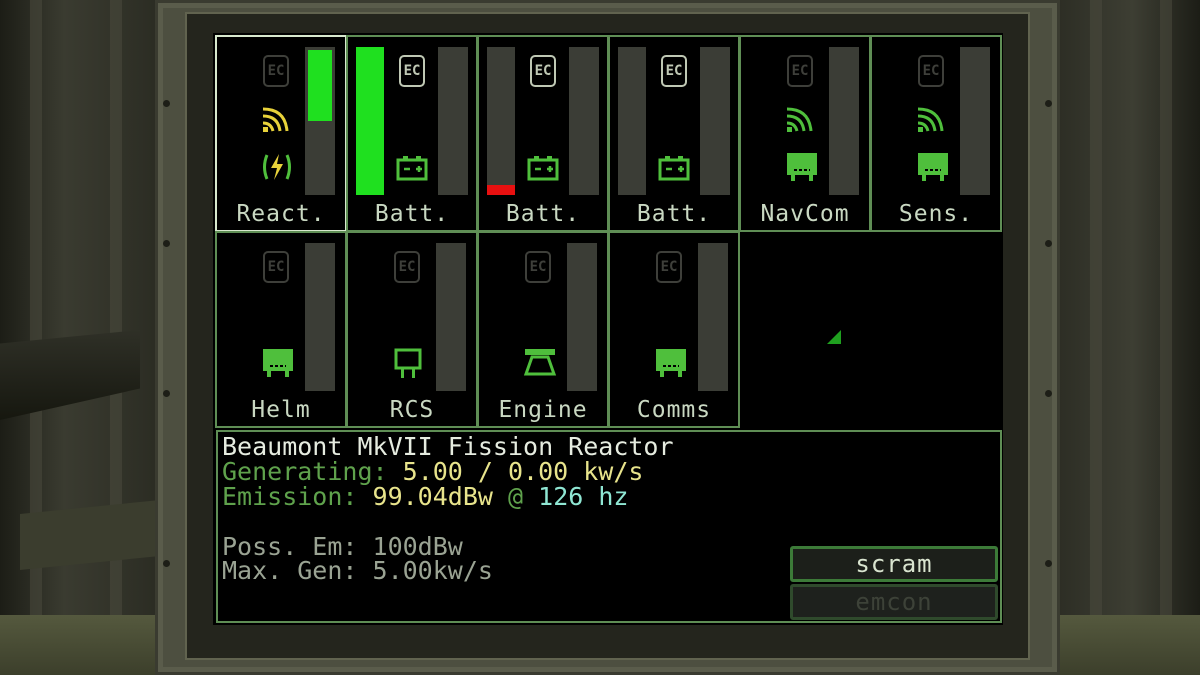 Image resolution: width=1200 pixels, height=675 pixels. Describe the element at coordinates (412, 329) in the screenshot. I see `system-tile-rcs: EC RCS` at that location.